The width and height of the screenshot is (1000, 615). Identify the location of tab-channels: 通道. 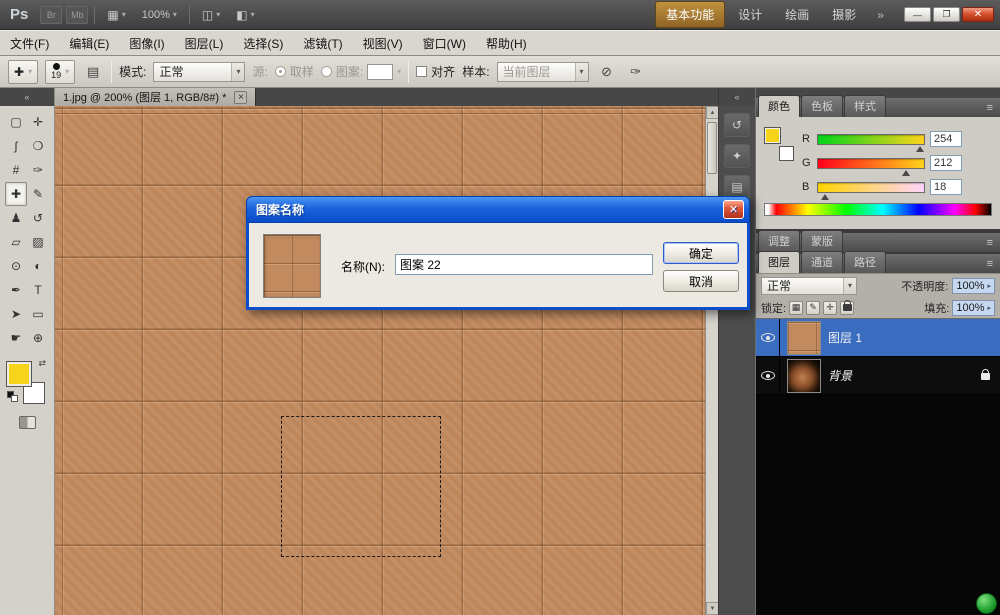
(822, 262).